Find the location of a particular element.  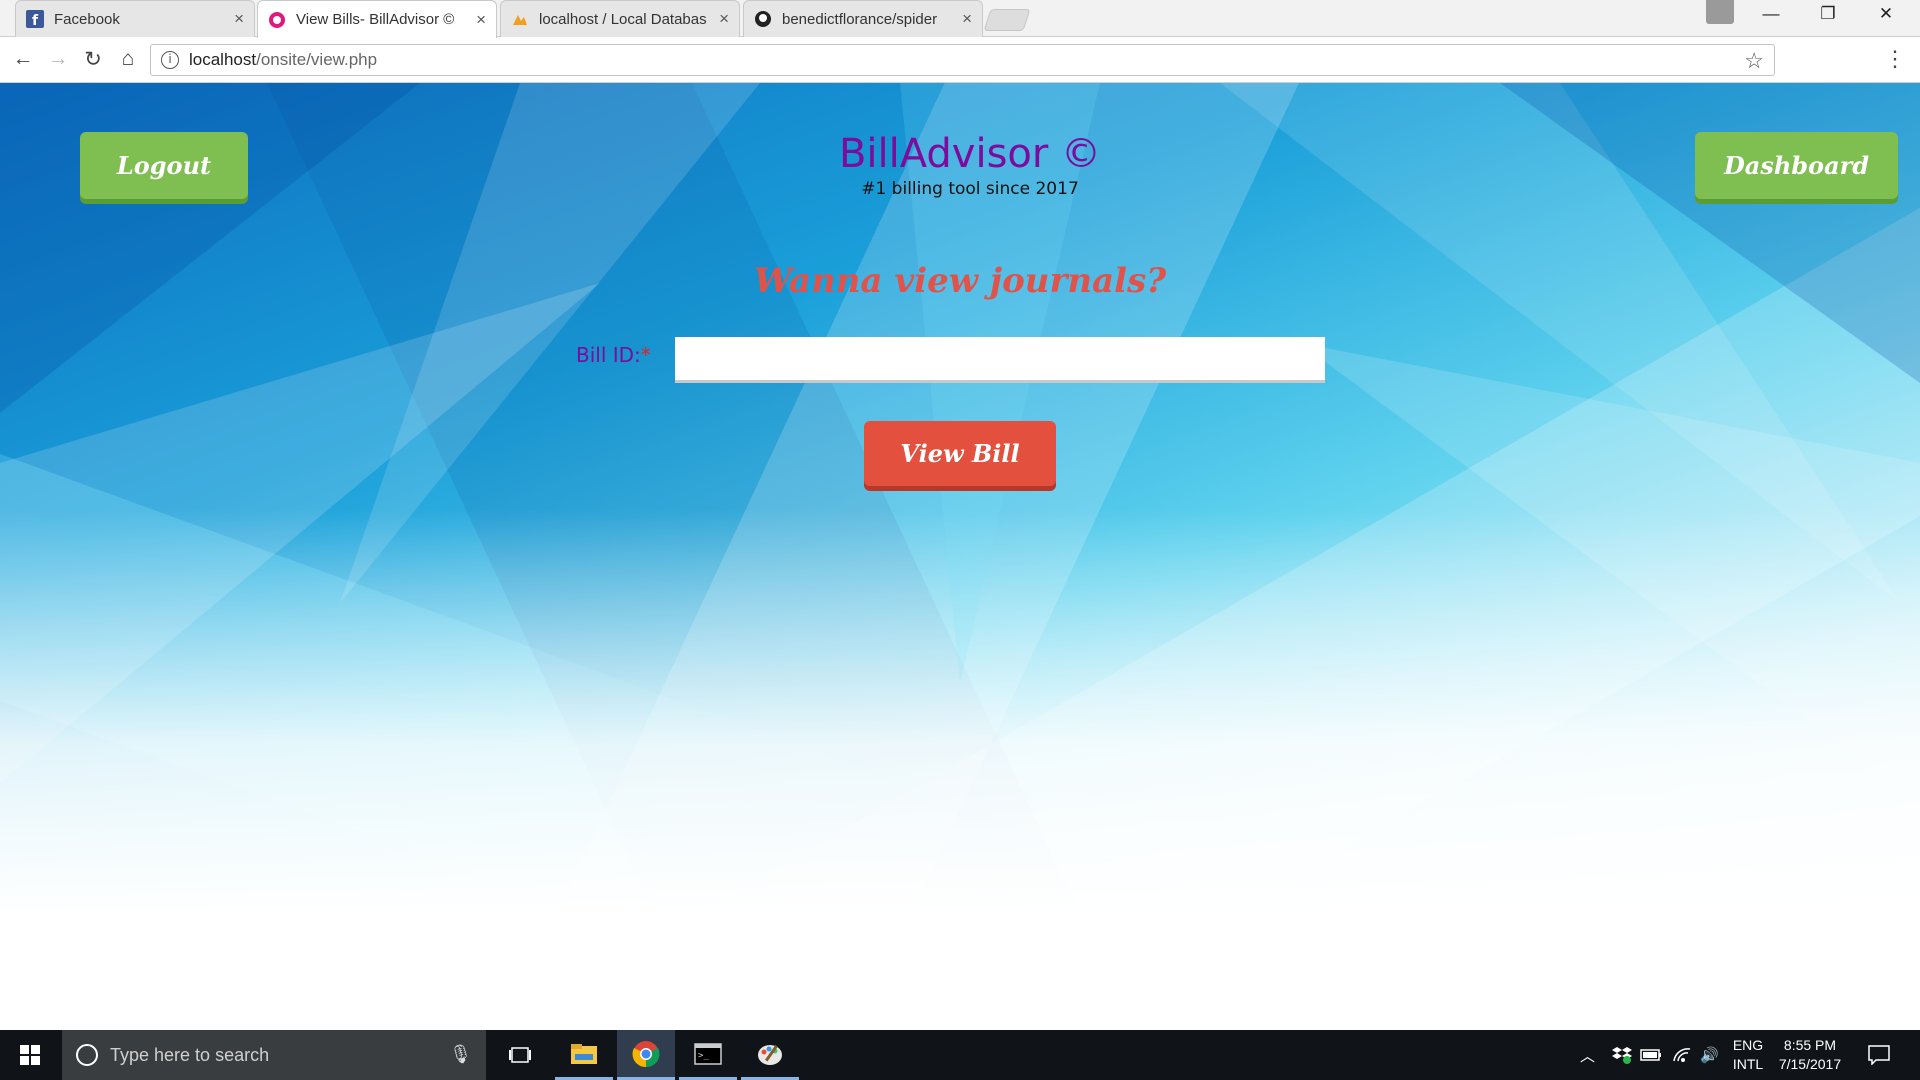

start-button is located at coordinates (30, 1055).